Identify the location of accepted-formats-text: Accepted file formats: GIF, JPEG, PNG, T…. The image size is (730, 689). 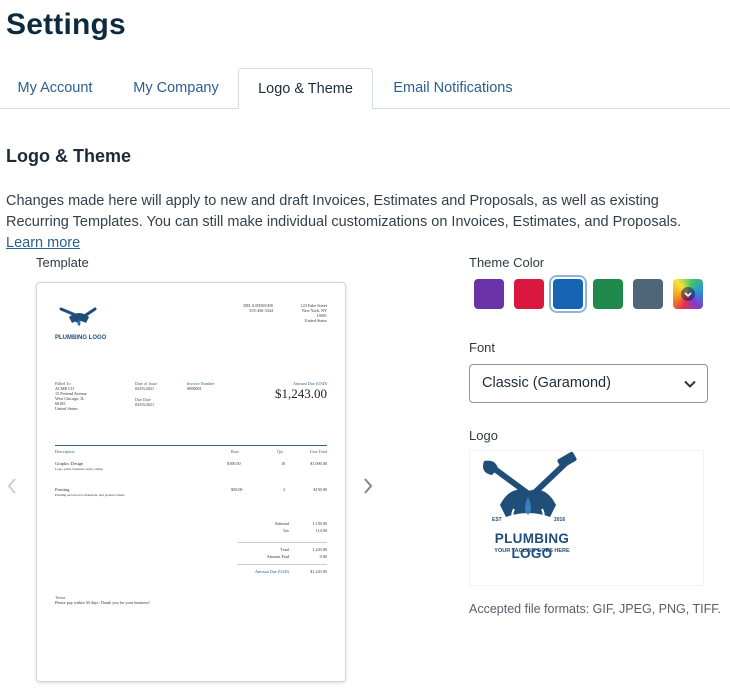
(595, 609).